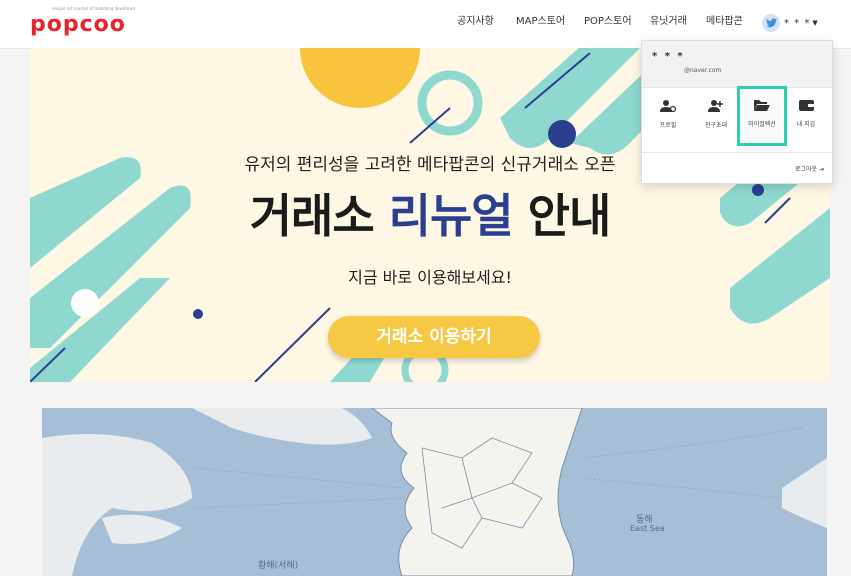  Describe the element at coordinates (94, 8) in the screenshot. I see `logo-tagline: unique art market of mokdong downtown` at that location.